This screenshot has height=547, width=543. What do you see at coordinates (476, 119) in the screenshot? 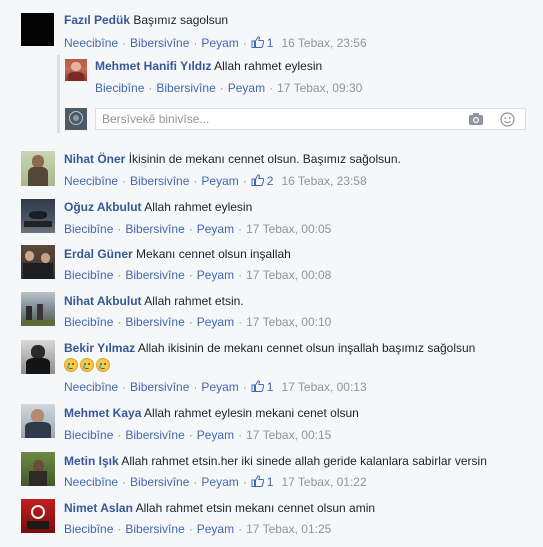
I see `camera-icon` at bounding box center [476, 119].